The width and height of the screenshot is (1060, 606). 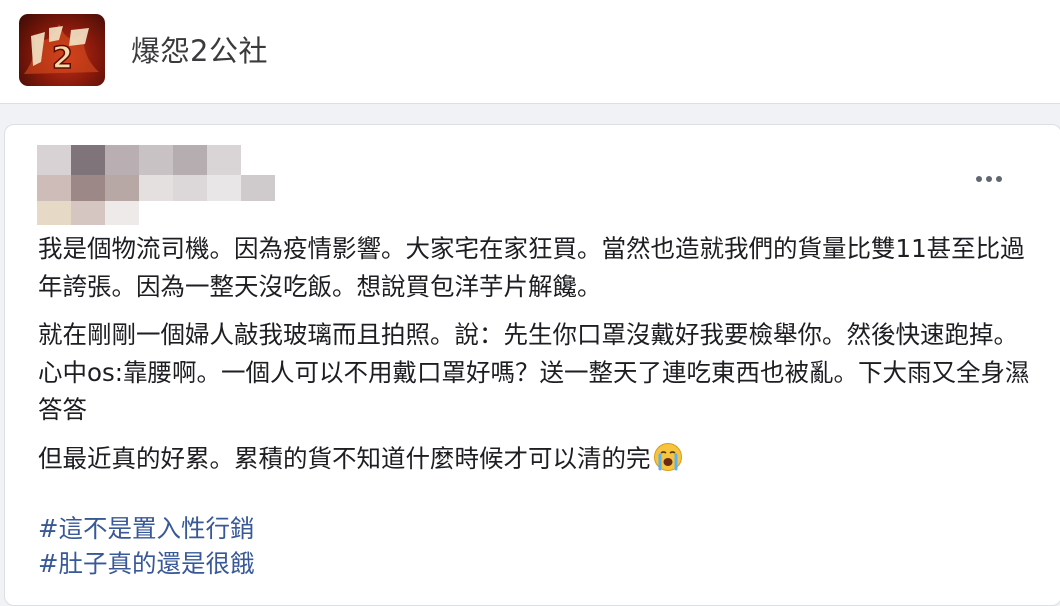 What do you see at coordinates (668, 457) in the screenshot?
I see `crying-face-emoji` at bounding box center [668, 457].